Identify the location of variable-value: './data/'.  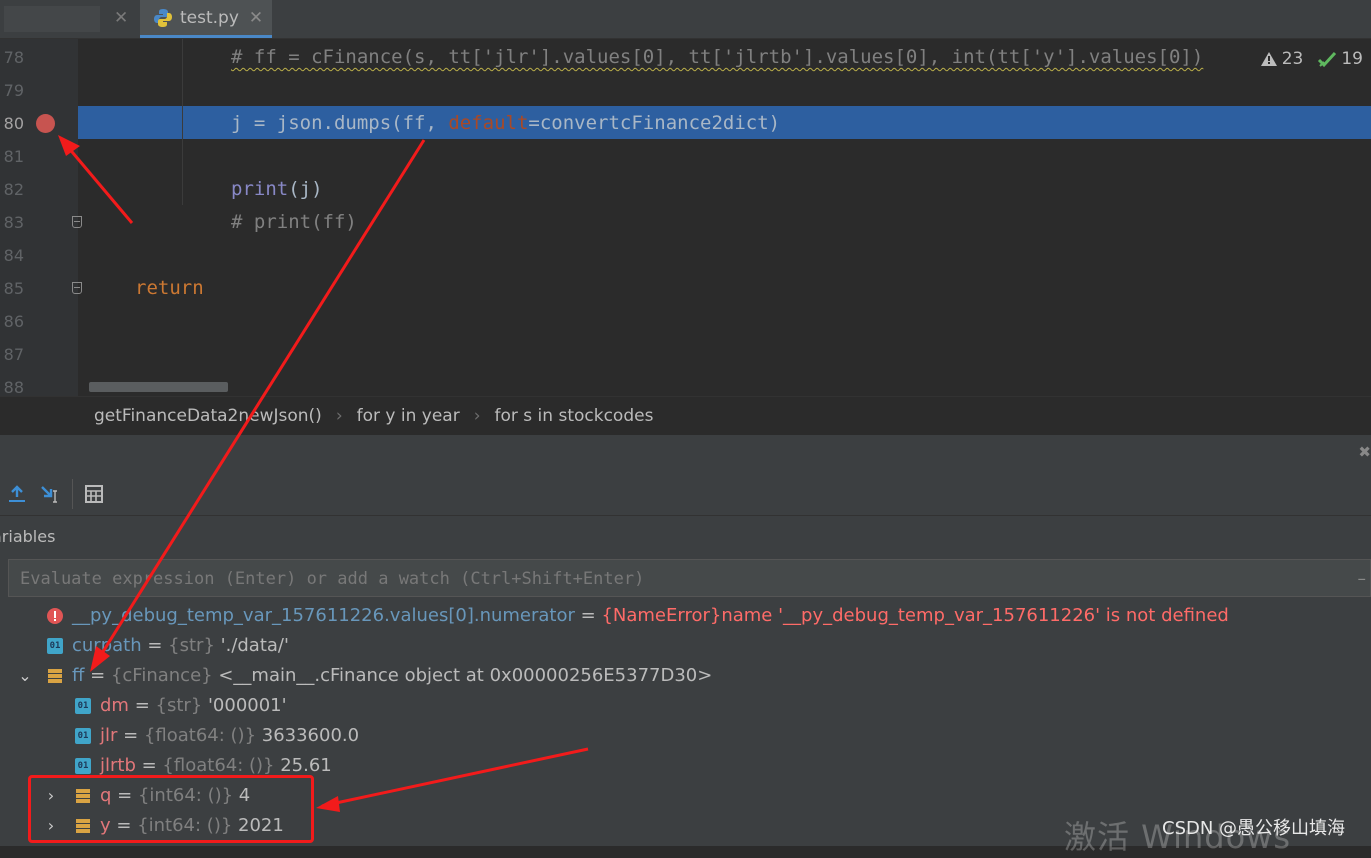
(251, 645).